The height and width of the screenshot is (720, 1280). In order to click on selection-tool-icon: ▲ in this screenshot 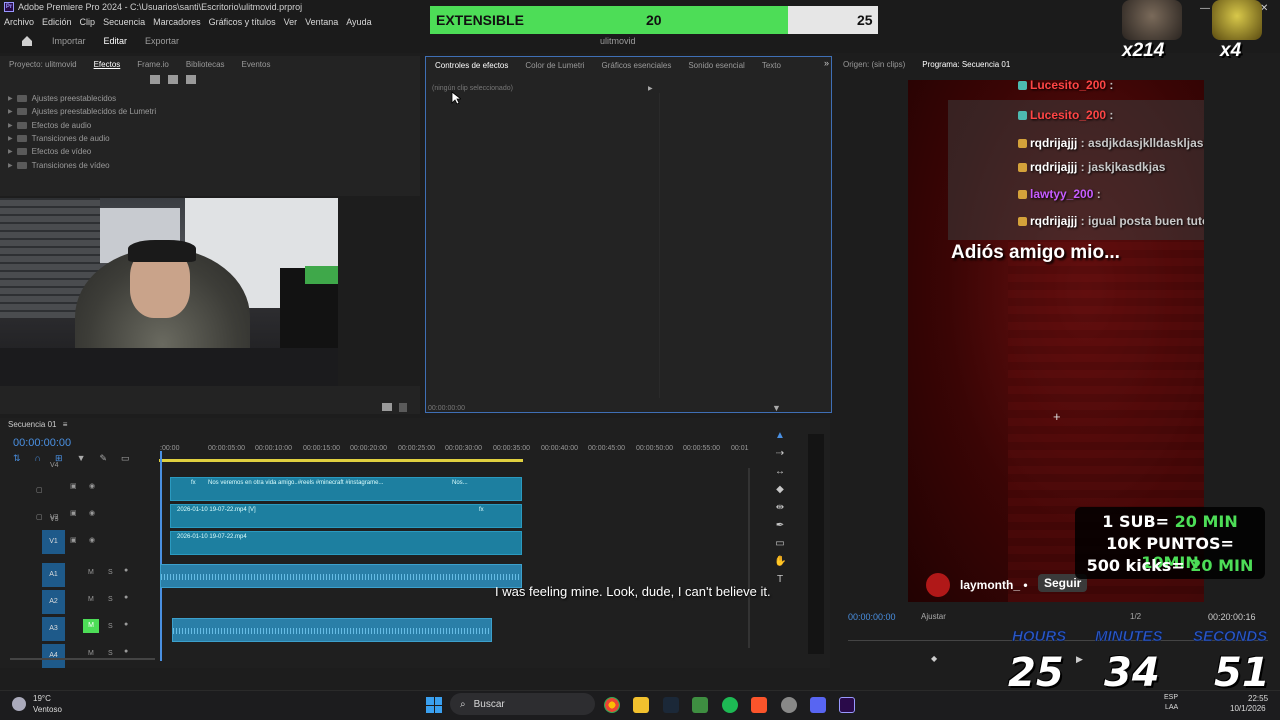, I will do `click(780, 436)`.